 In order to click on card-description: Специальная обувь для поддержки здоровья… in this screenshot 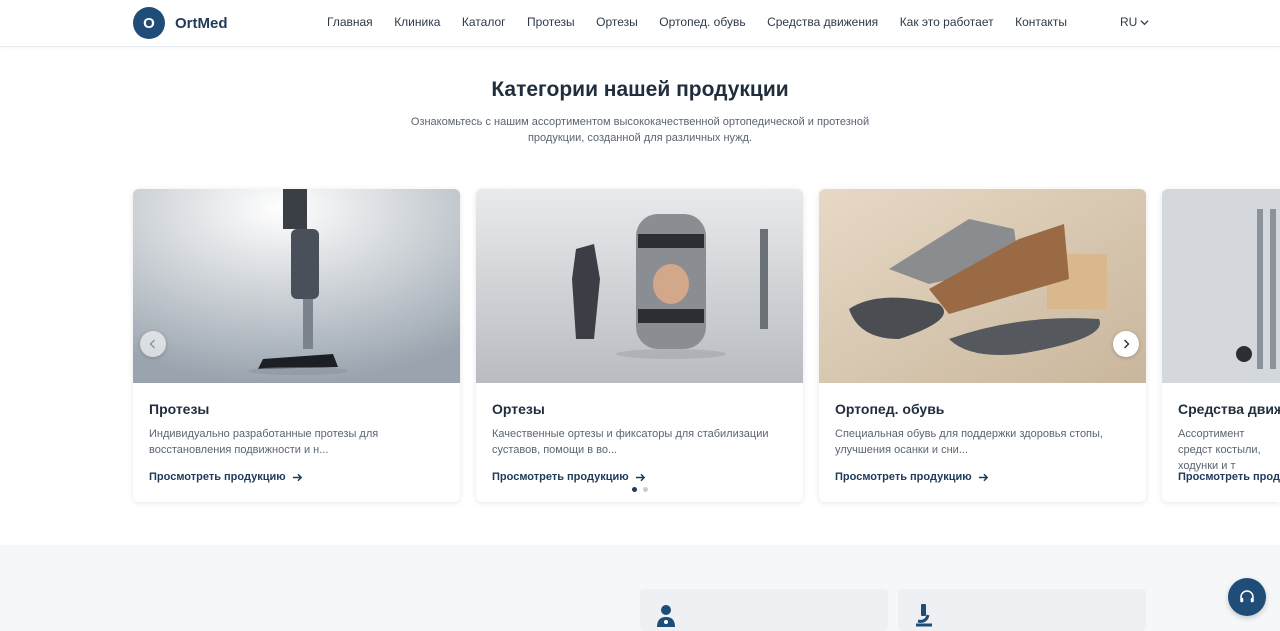, I will do `click(969, 442)`.